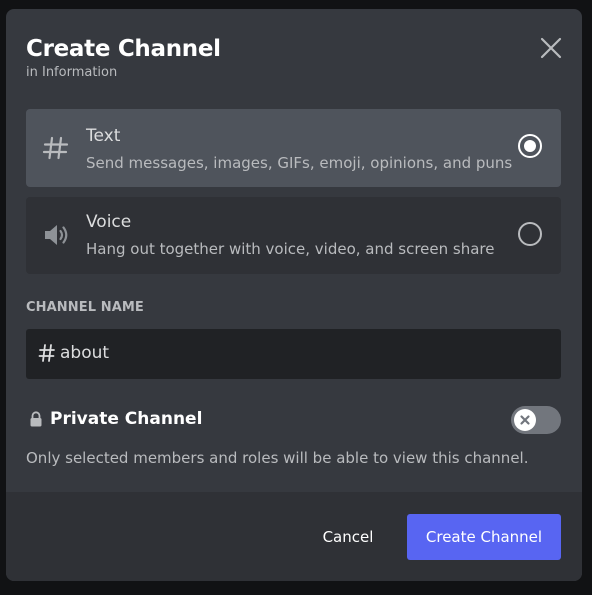 The width and height of the screenshot is (592, 595). I want to click on private-channel-toggle, so click(536, 420).